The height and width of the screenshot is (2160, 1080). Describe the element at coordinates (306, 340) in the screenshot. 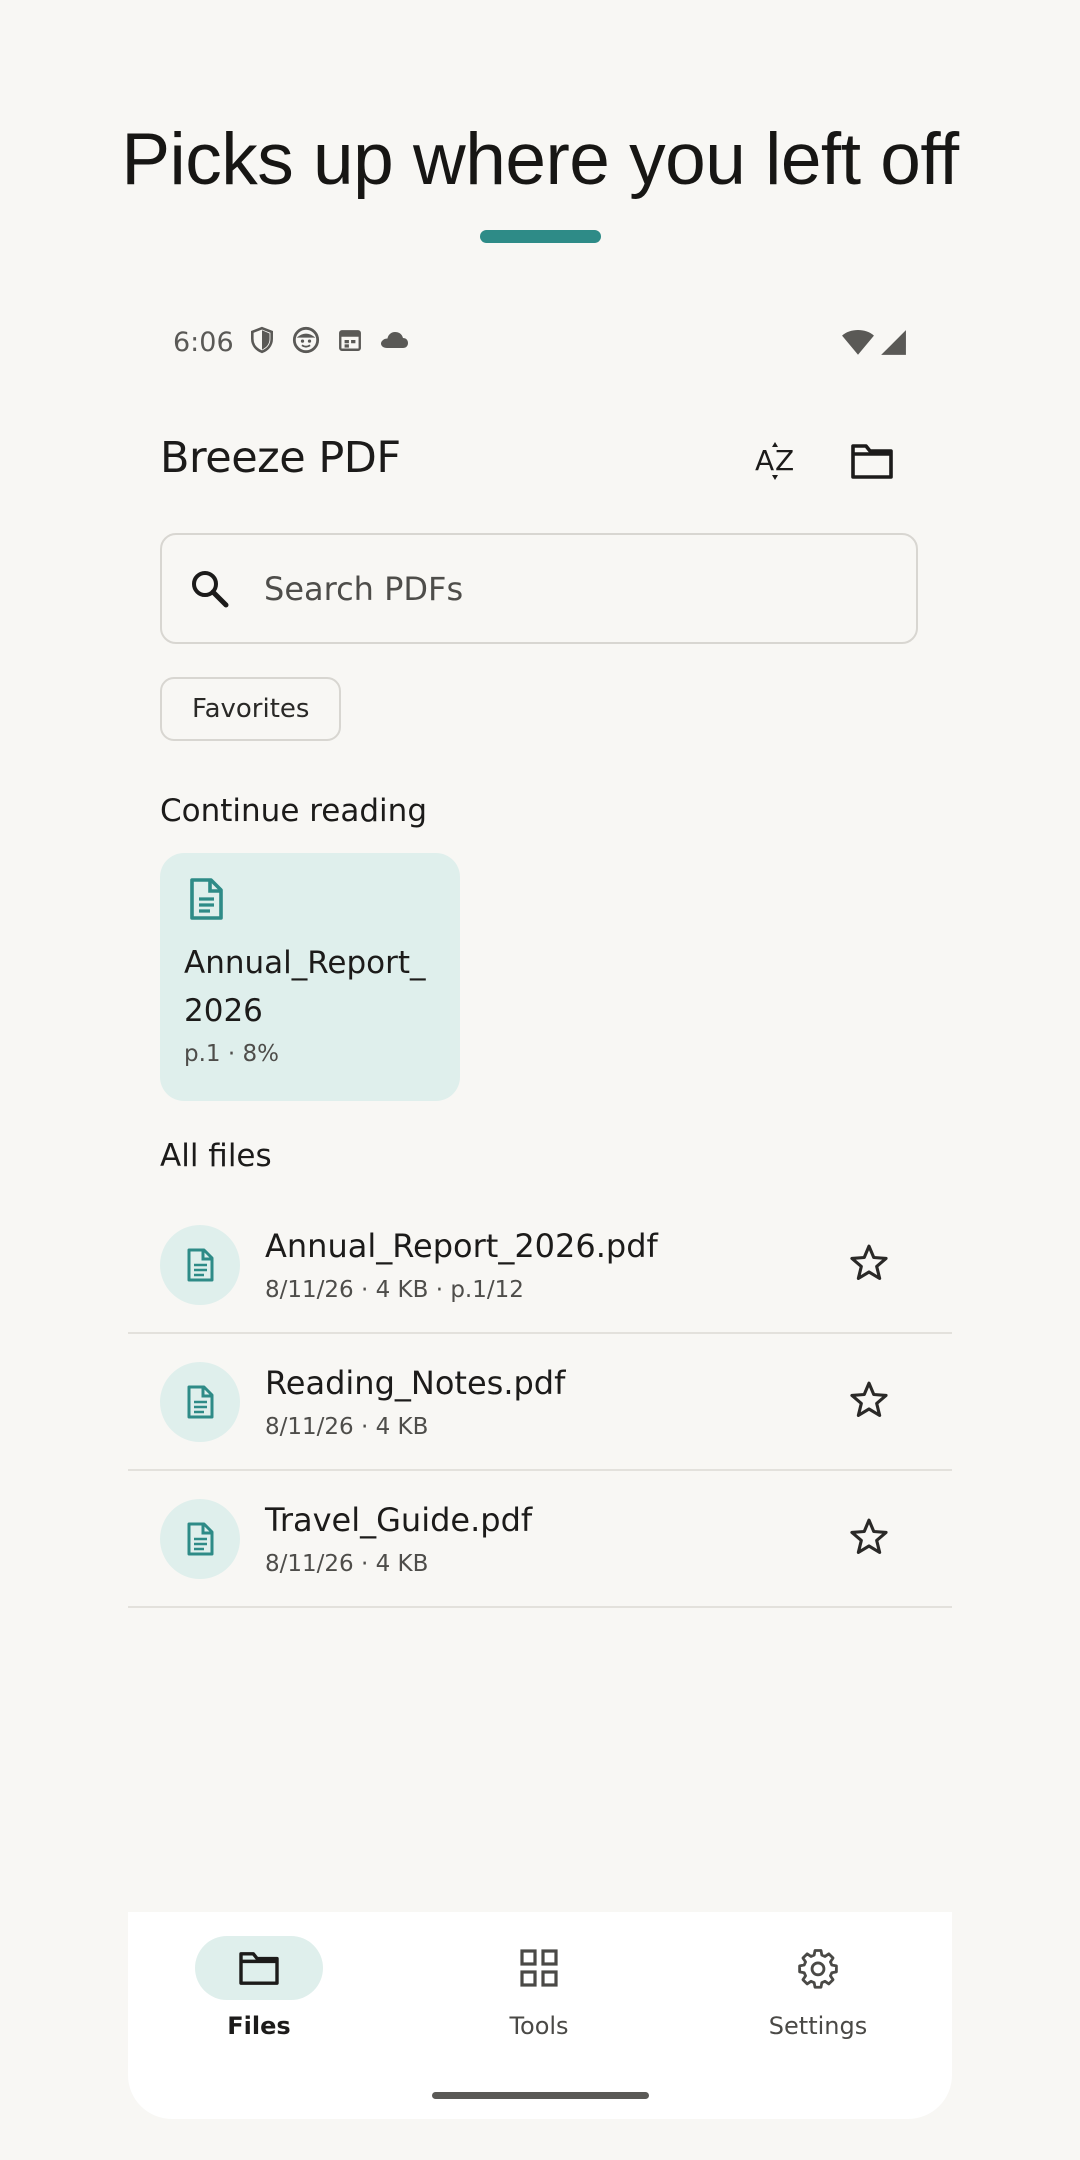

I see `emoji-icon` at that location.